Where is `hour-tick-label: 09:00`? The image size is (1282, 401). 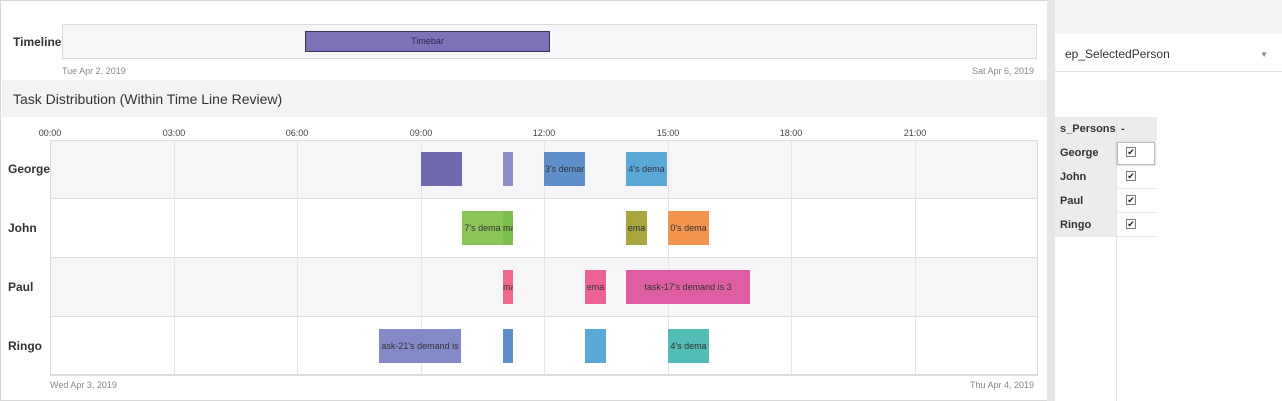
hour-tick-label: 09:00 is located at coordinates (421, 133).